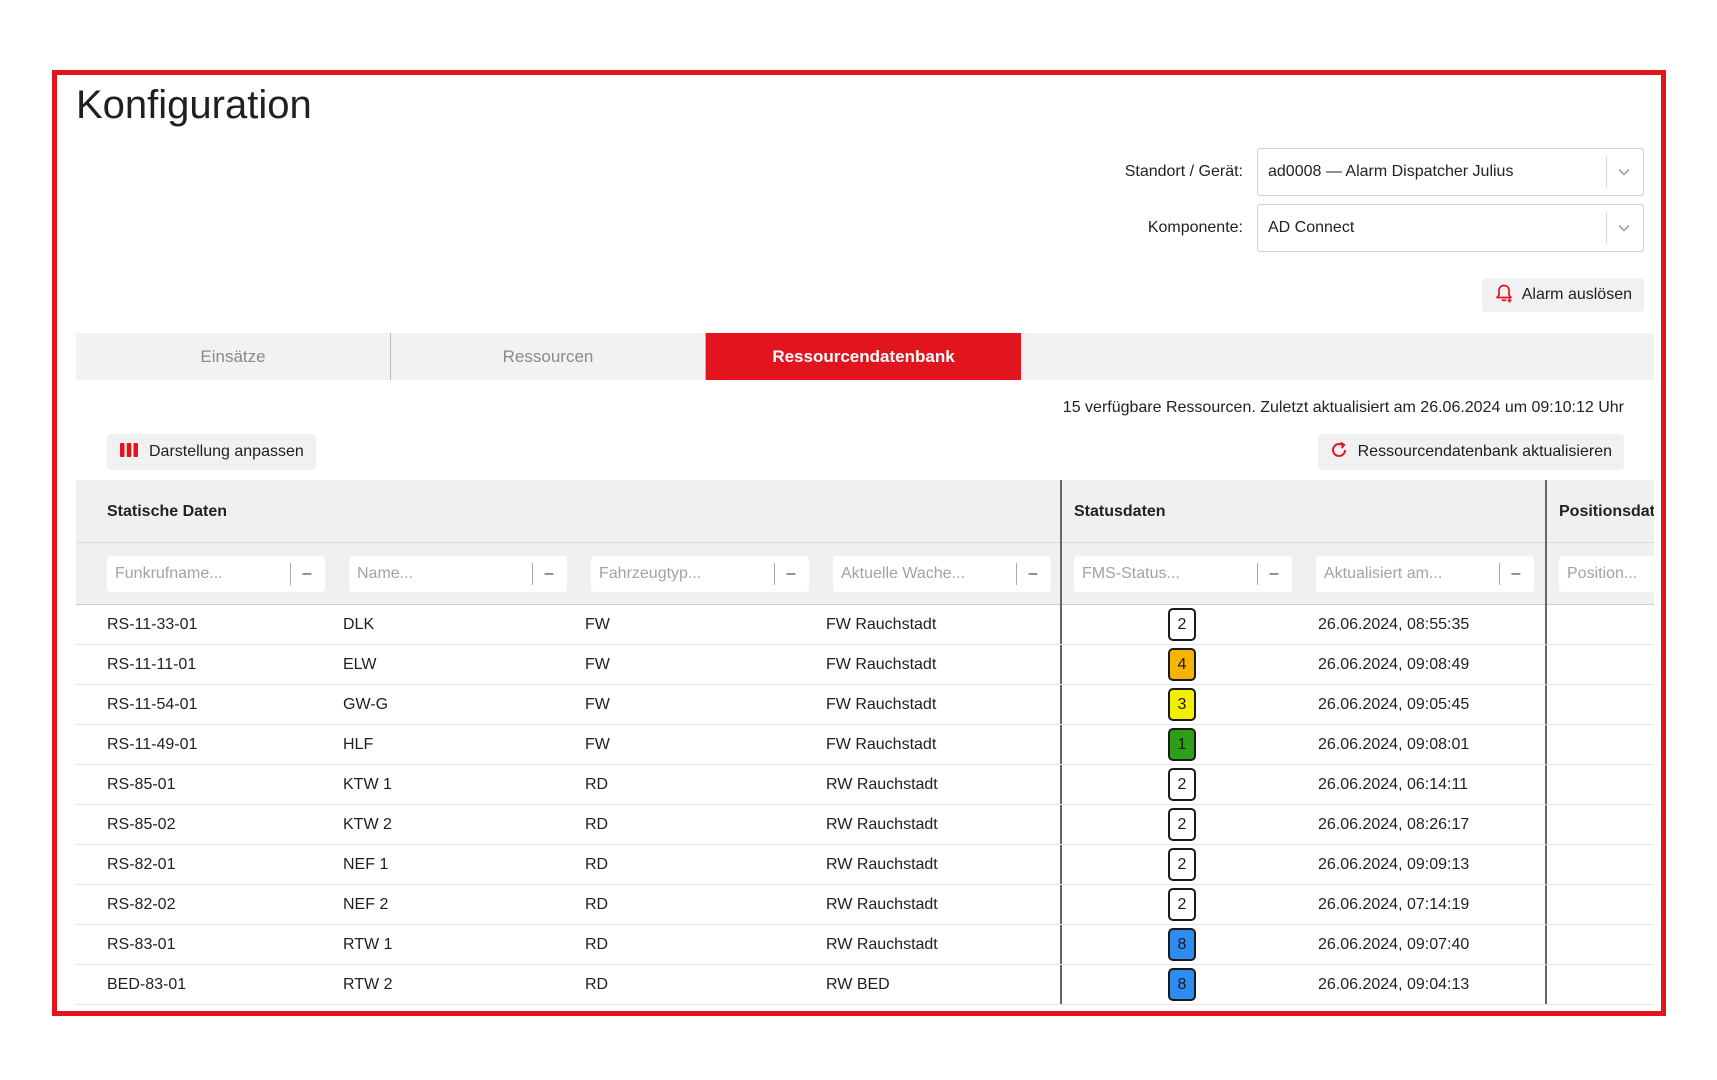 This screenshot has height=1080, width=1717. I want to click on cell-funkrufname: BED-83-01, so click(147, 984).